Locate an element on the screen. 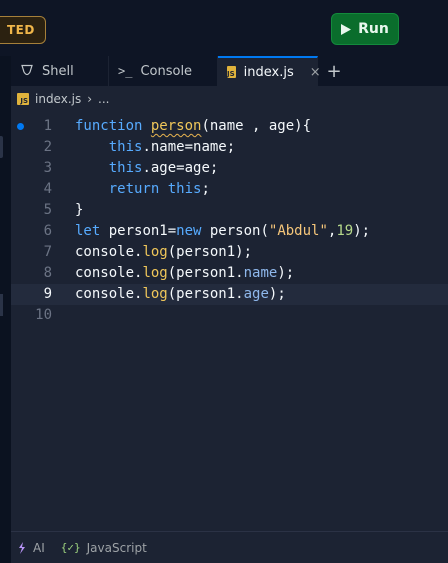 The width and height of the screenshot is (448, 563). braces-icon: {✓} is located at coordinates (70, 547).